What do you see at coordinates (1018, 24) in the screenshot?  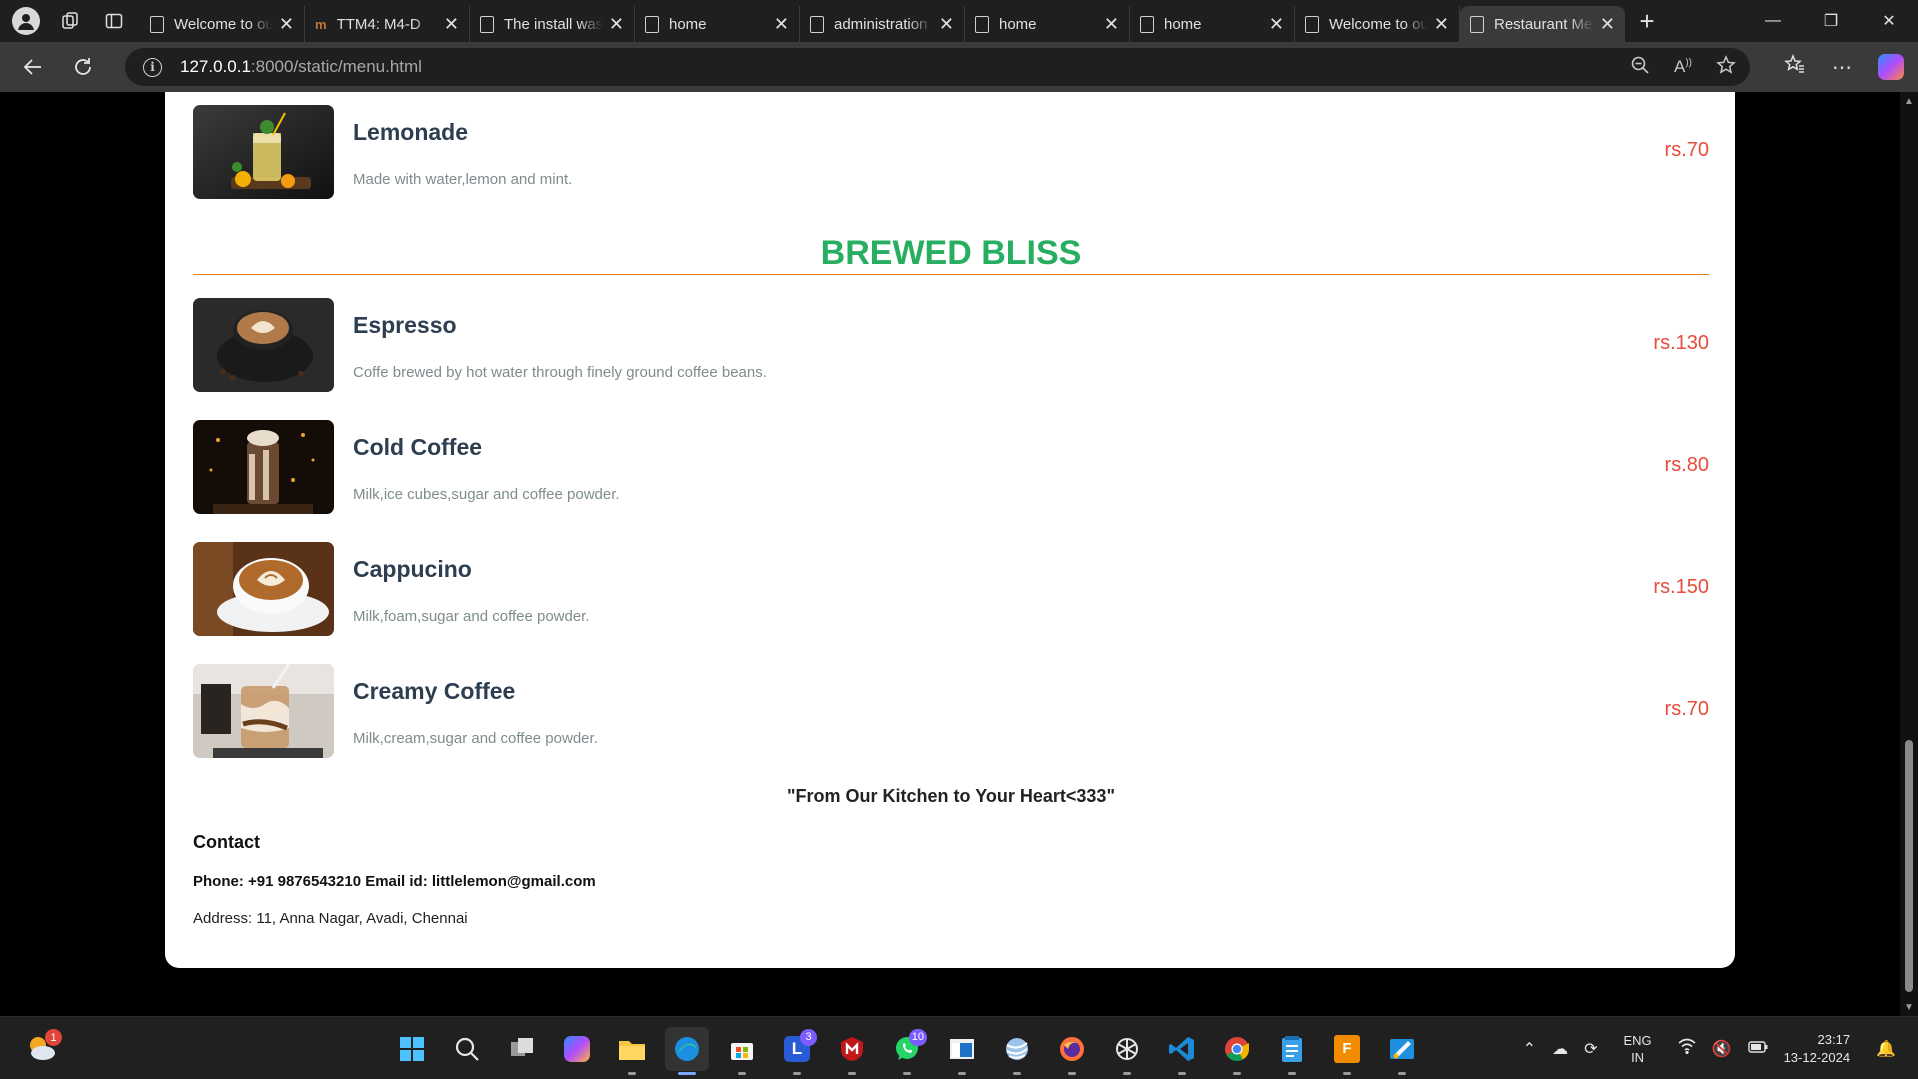 I see `tab-title: home` at bounding box center [1018, 24].